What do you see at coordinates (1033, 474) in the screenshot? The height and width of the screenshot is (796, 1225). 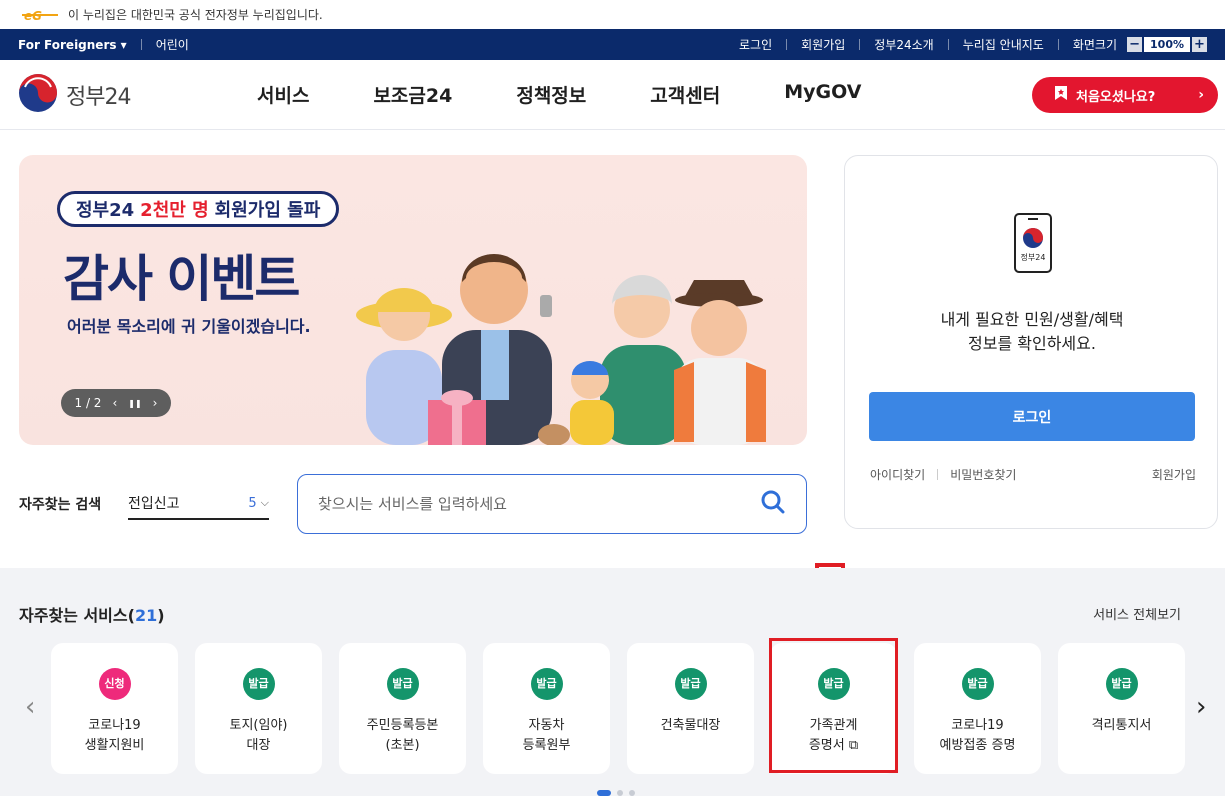 I see `login-links: 아이디찾기 비밀번호찾기 회원가입` at bounding box center [1033, 474].